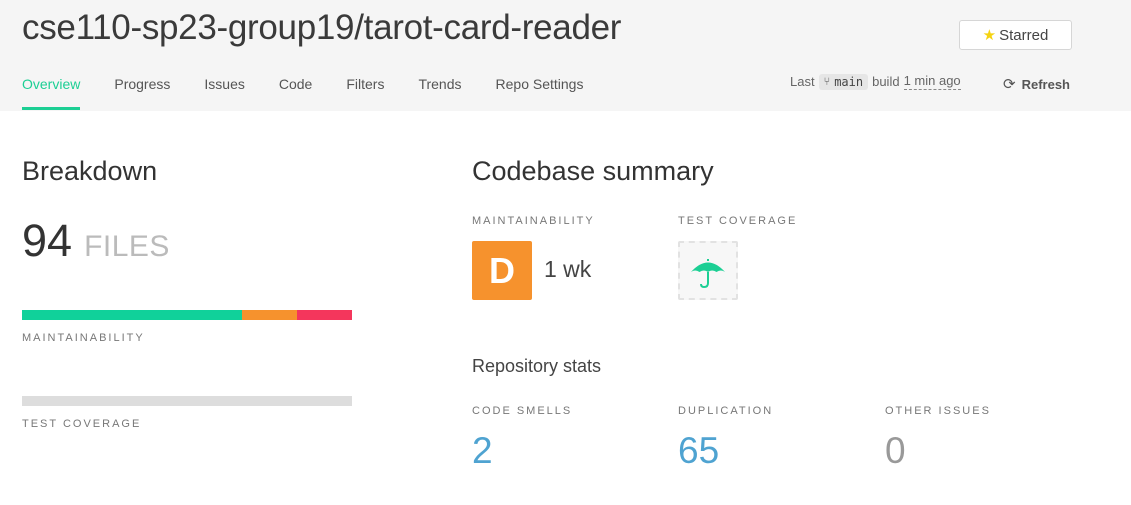 This screenshot has width=1131, height=505. Describe the element at coordinates (1009, 84) in the screenshot. I see `refresh-icon: ⟳` at that location.